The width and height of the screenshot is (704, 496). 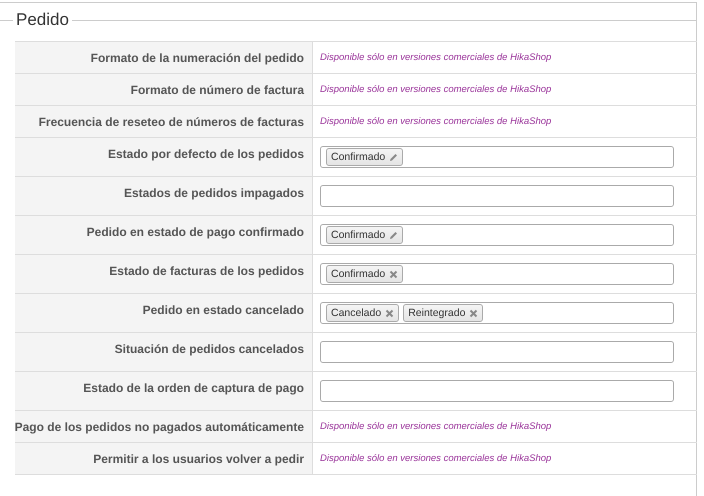 What do you see at coordinates (223, 311) in the screenshot?
I see `field-label: Pedido en estado cancelado` at bounding box center [223, 311].